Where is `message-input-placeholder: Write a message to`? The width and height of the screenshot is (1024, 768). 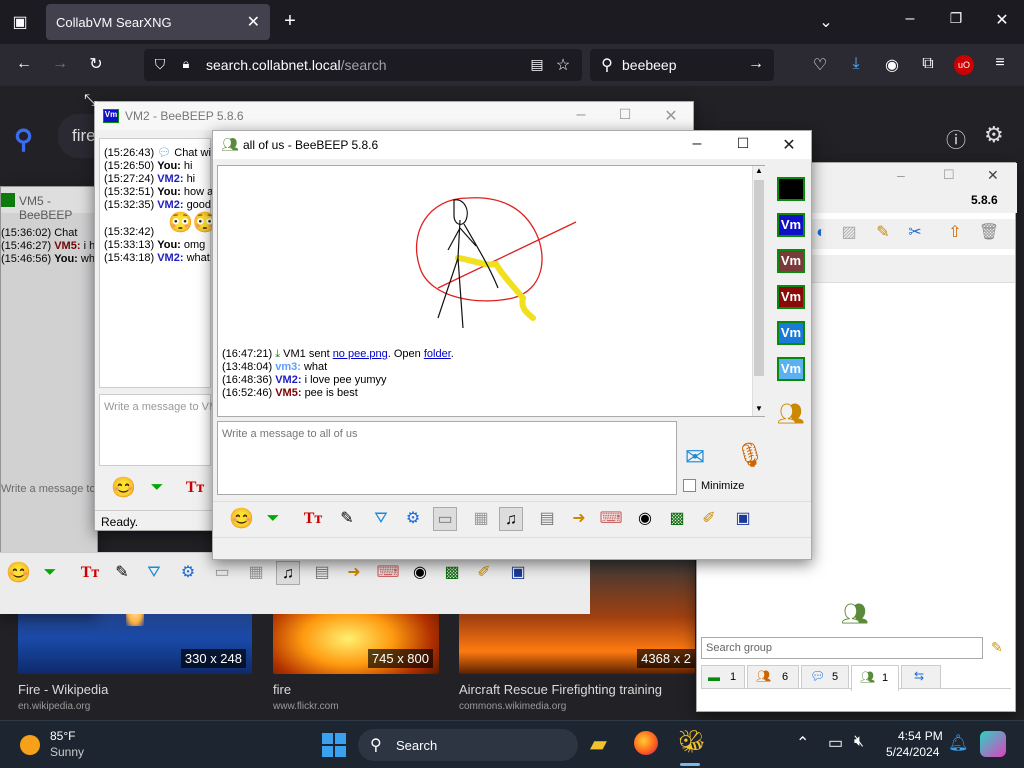 message-input-placeholder: Write a message to is located at coordinates (48, 489).